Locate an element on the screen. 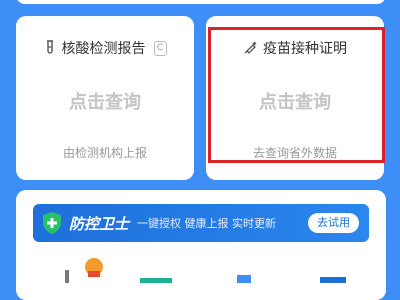  fangkong-banner: 防控卫士 一键授权 健康上报 实时更新 去试用 is located at coordinates (201, 223).